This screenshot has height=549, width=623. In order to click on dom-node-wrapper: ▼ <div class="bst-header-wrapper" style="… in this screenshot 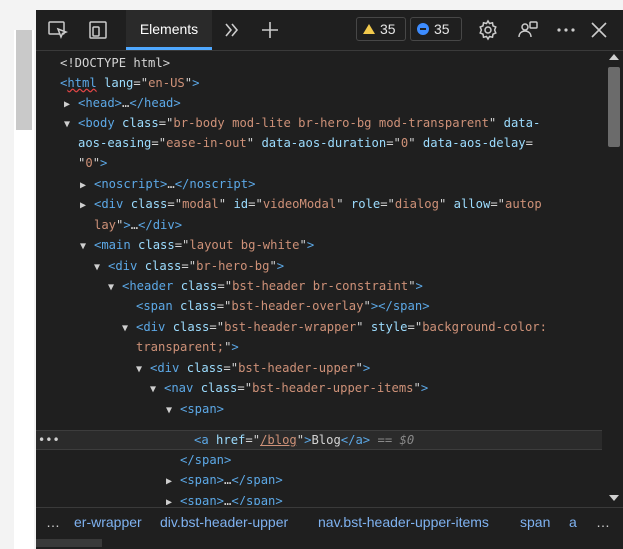, I will do `click(334, 327)`.